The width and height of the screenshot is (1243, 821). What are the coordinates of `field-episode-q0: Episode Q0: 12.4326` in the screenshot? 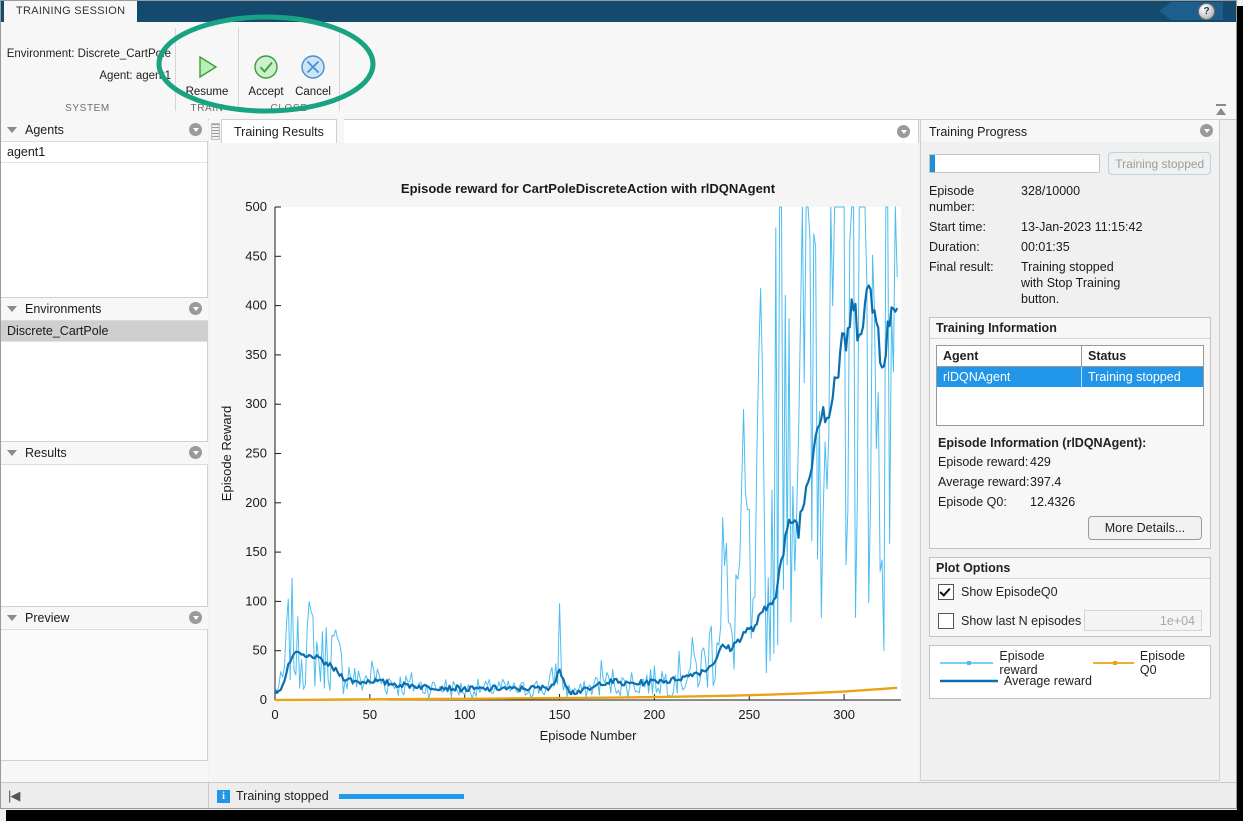 It's located at (1070, 502).